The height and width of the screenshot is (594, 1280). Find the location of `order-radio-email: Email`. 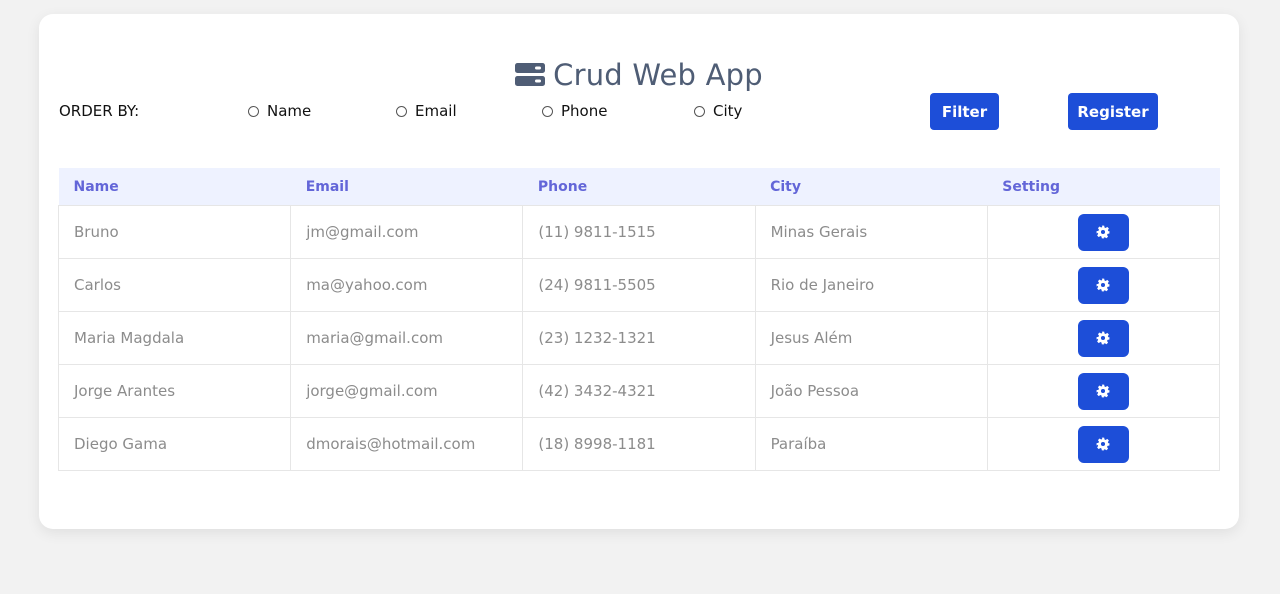

order-radio-email: Email is located at coordinates (426, 111).